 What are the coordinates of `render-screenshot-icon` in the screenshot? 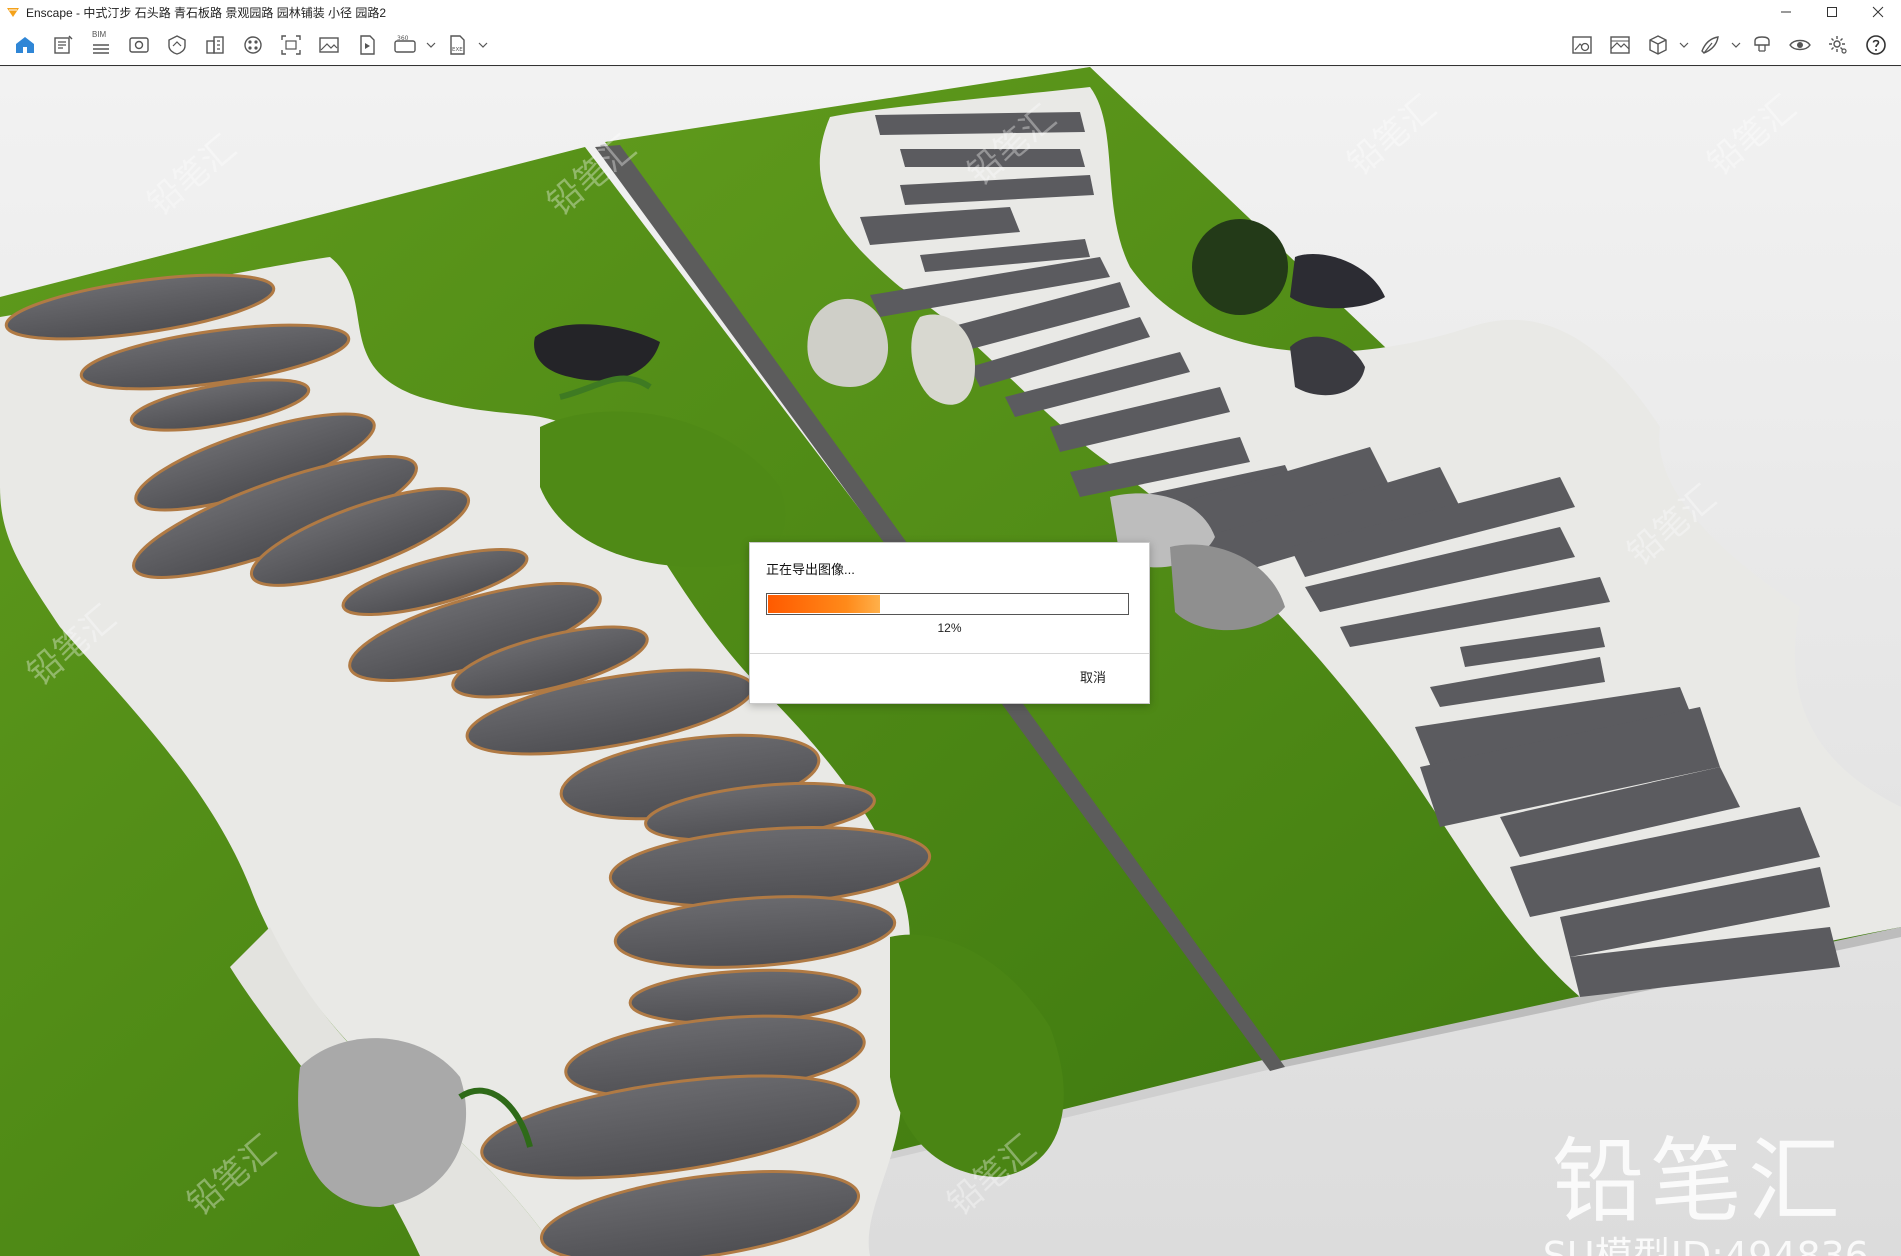 It's located at (291, 44).